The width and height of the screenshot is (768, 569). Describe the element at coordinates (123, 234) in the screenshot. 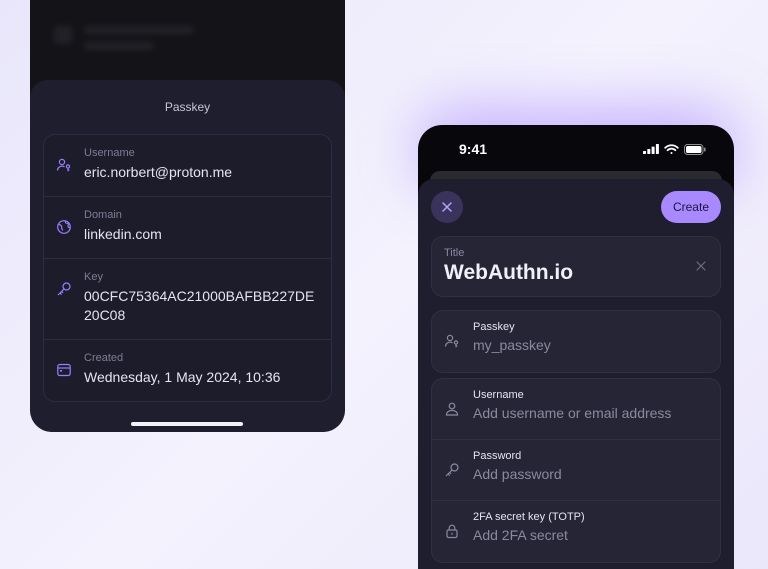

I see `info-value: linkedin.com` at that location.